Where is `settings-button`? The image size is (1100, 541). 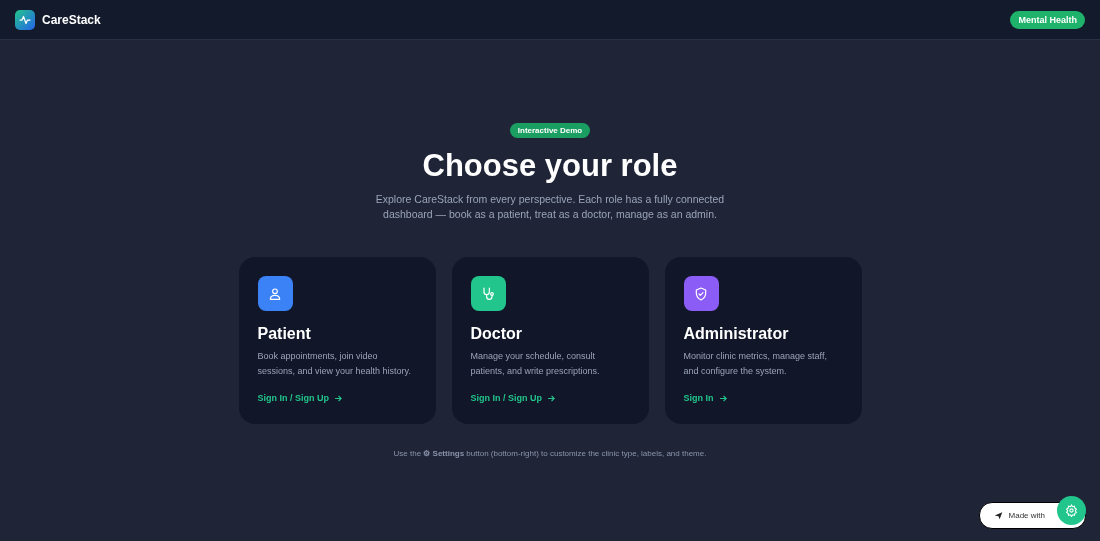 settings-button is located at coordinates (1071, 510).